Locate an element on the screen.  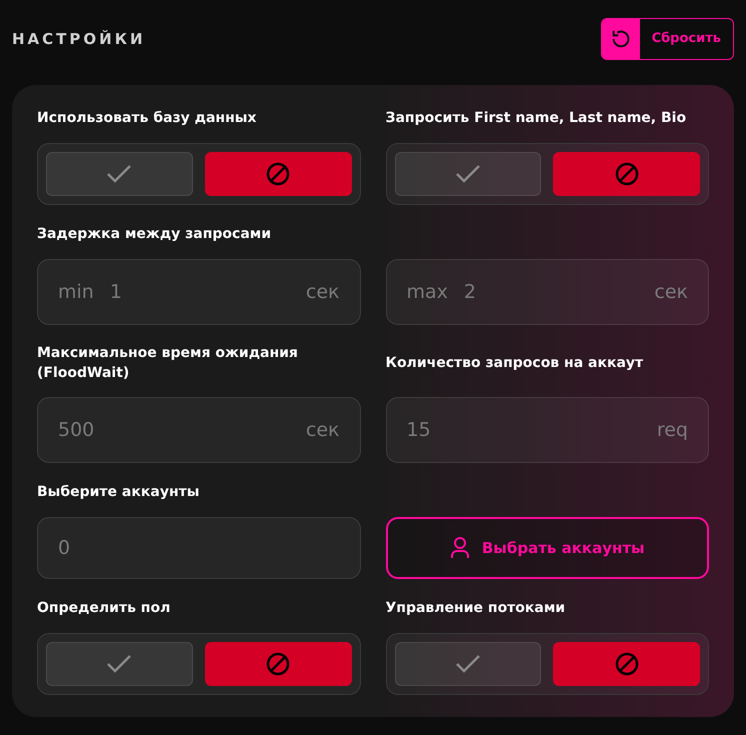
field-label: Выберите аккаунты is located at coordinates (118, 492).